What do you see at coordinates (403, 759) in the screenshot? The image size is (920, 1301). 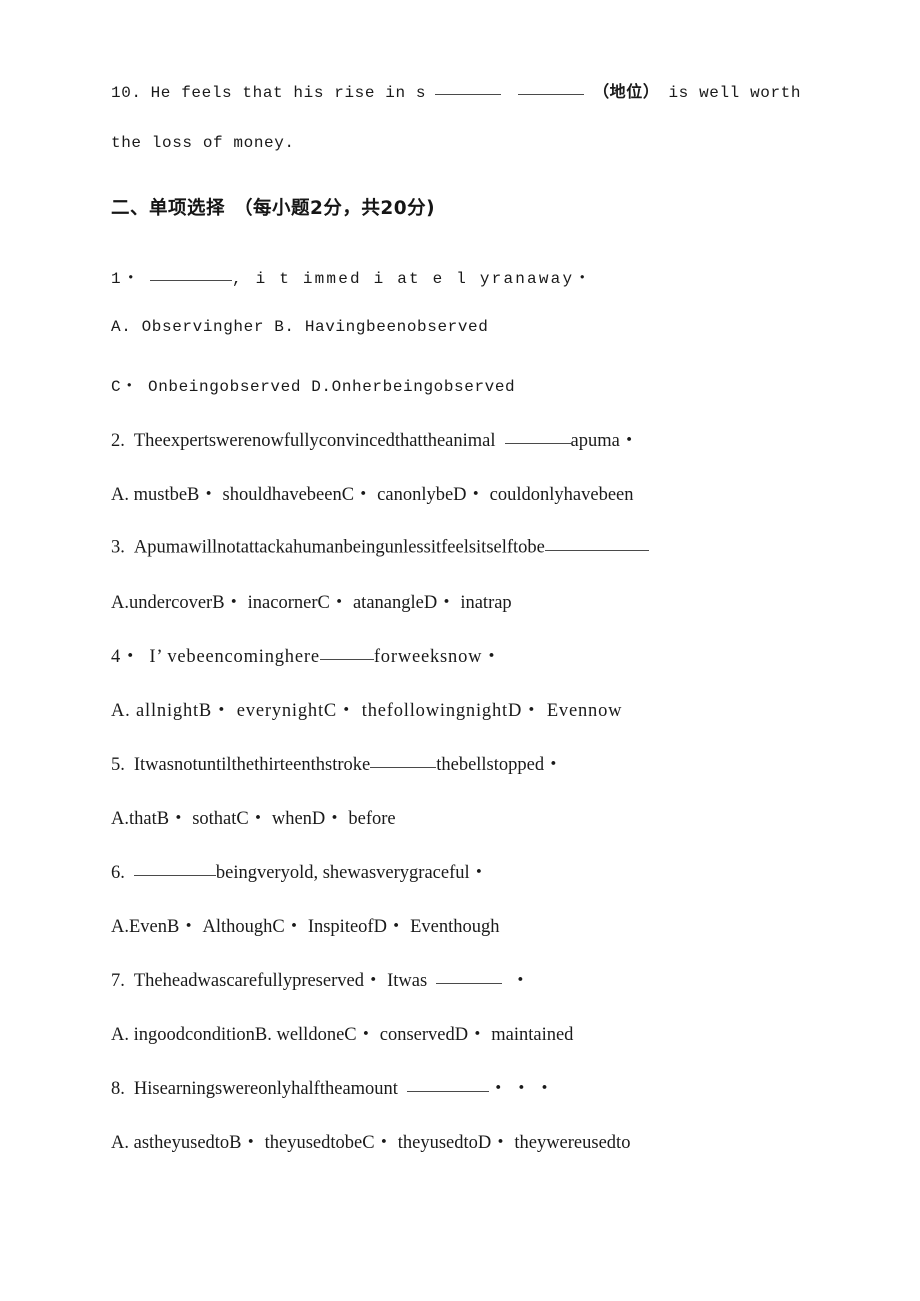 I see `question-5-blank` at bounding box center [403, 759].